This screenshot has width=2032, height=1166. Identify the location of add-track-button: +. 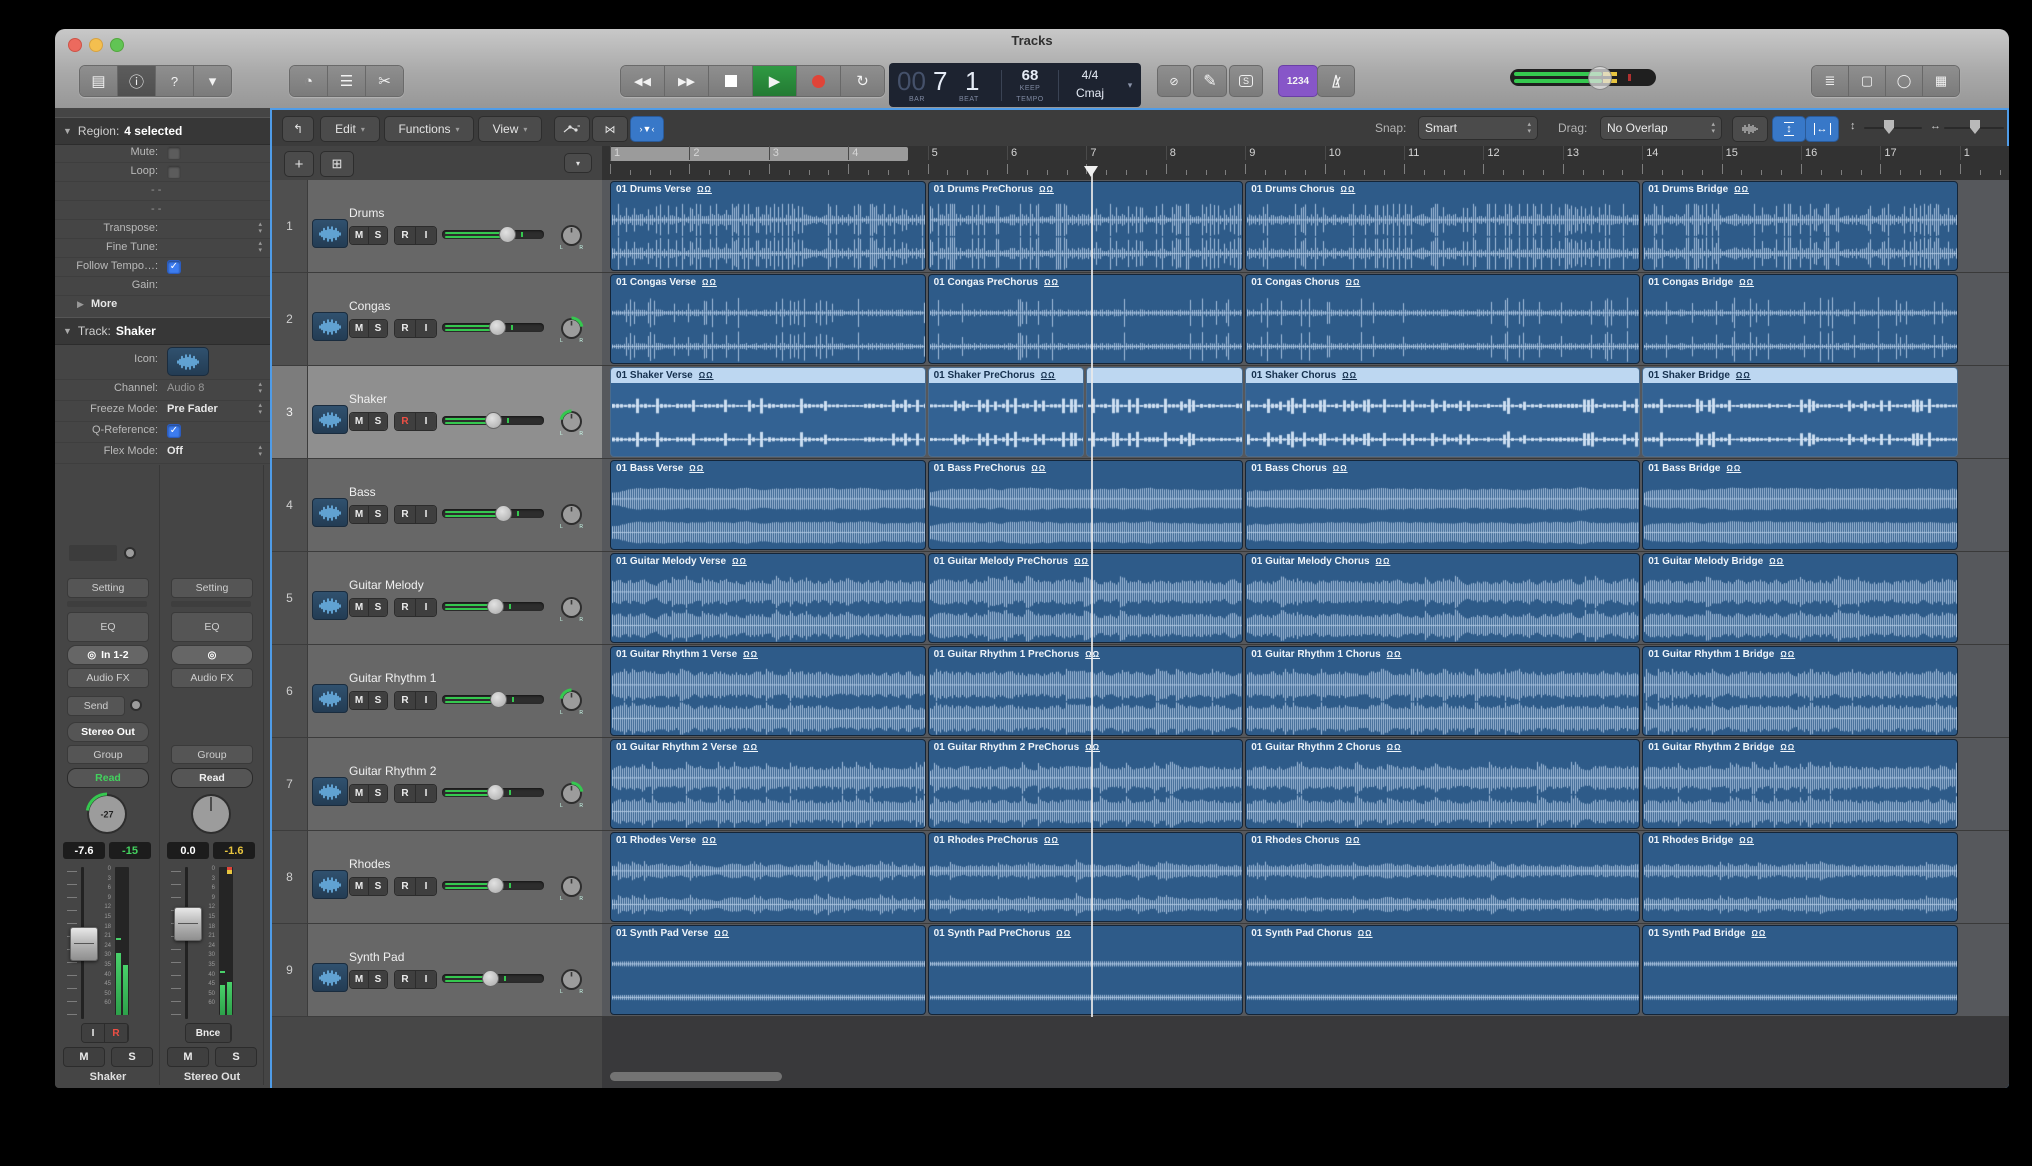
(299, 164).